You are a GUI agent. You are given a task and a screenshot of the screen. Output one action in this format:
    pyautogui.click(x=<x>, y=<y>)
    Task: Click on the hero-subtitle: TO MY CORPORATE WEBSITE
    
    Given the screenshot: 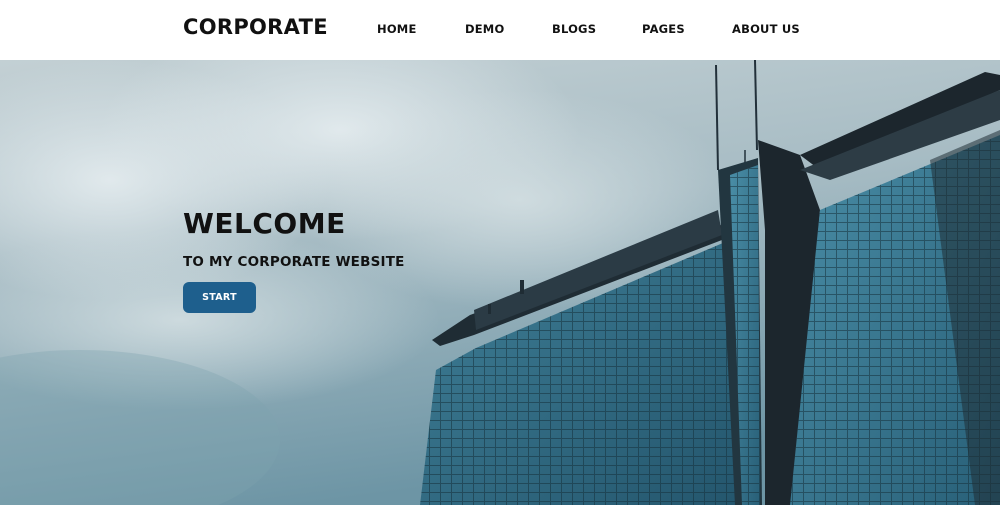 What is the action you would take?
    pyautogui.click(x=294, y=262)
    